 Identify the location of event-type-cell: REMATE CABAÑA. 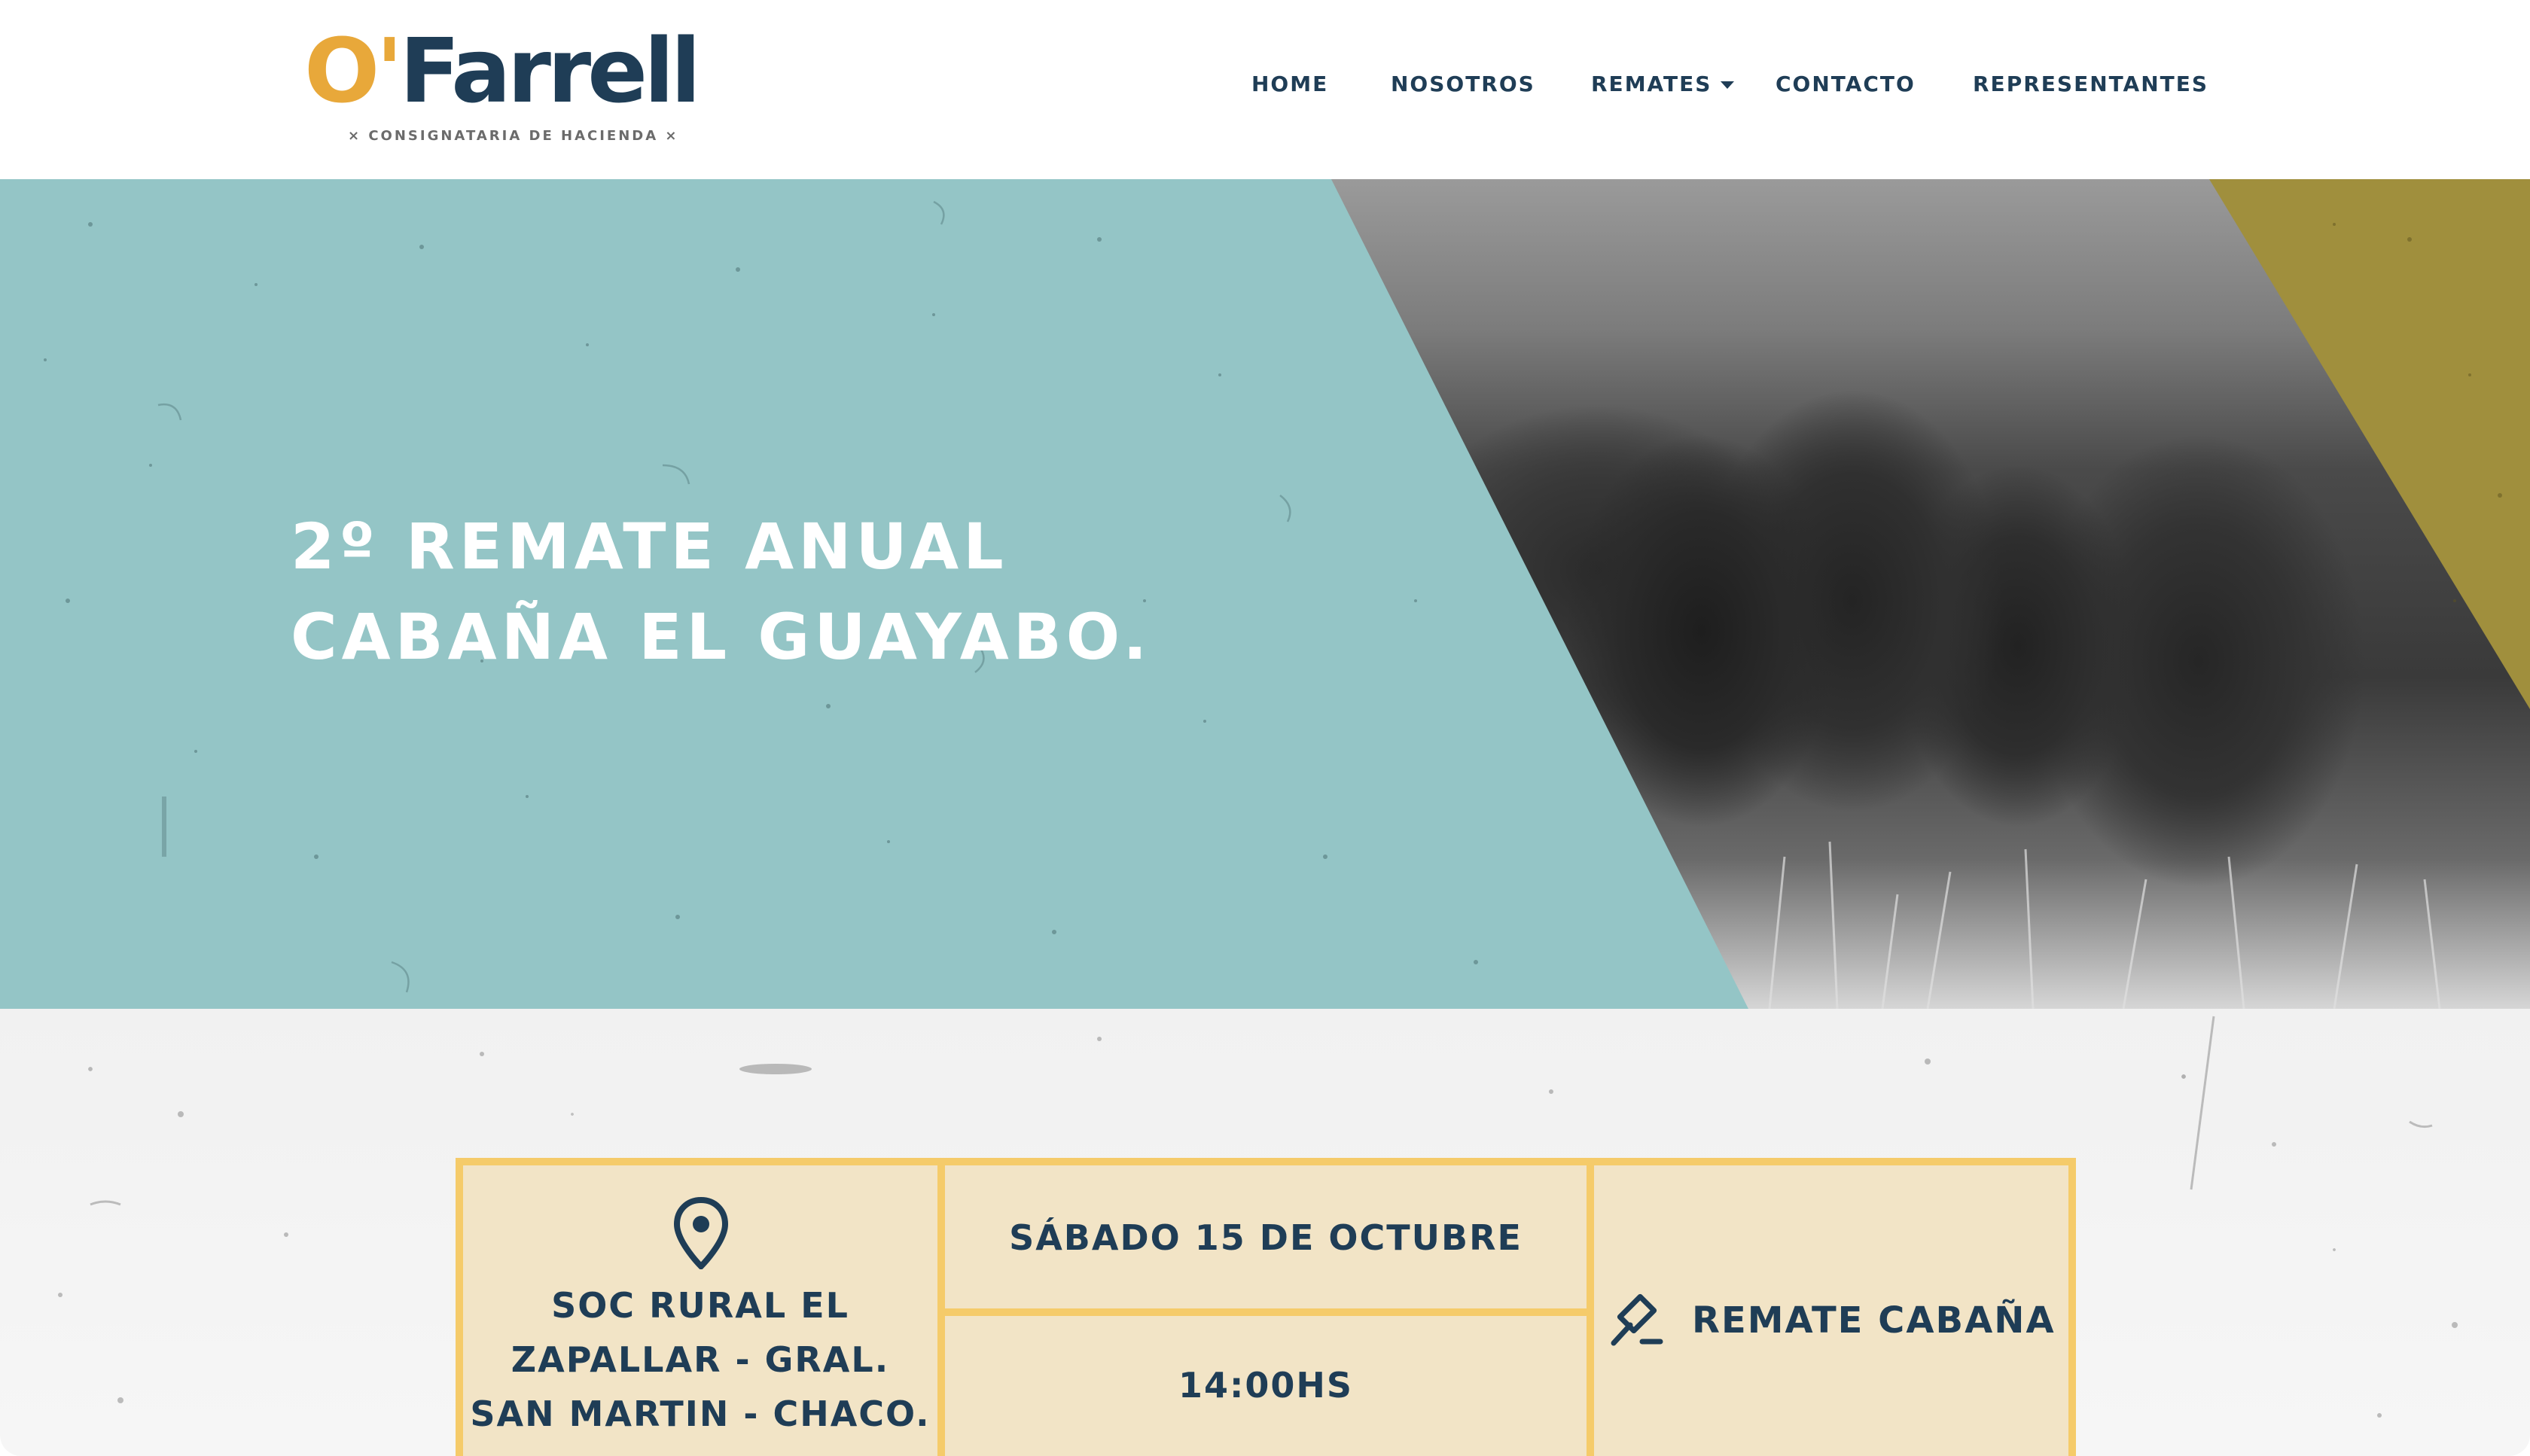
(1828, 1310).